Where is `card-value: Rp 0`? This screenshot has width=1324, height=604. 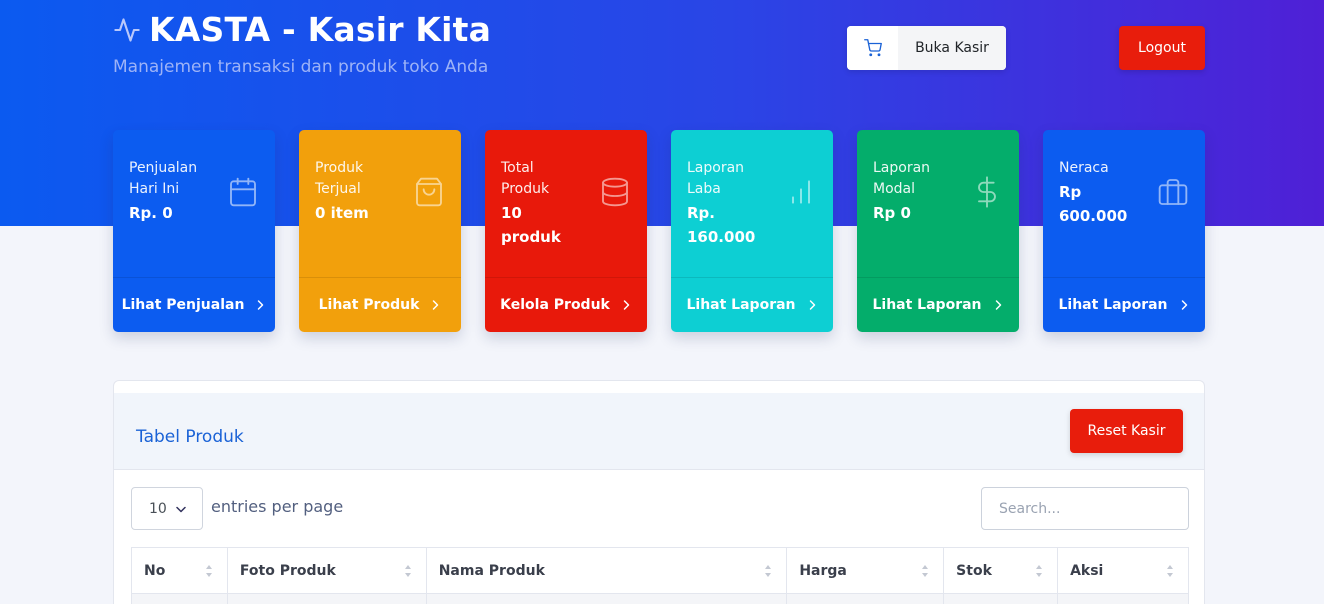
card-value: Rp 0 is located at coordinates (892, 213).